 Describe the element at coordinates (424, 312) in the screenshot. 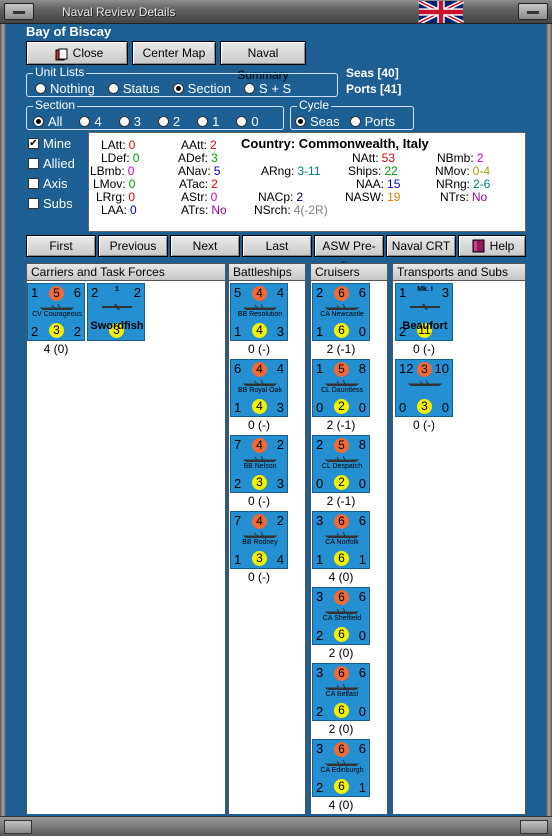

I see `unit-counter: 1 3 2 Mk. I 11 Beaufort` at that location.